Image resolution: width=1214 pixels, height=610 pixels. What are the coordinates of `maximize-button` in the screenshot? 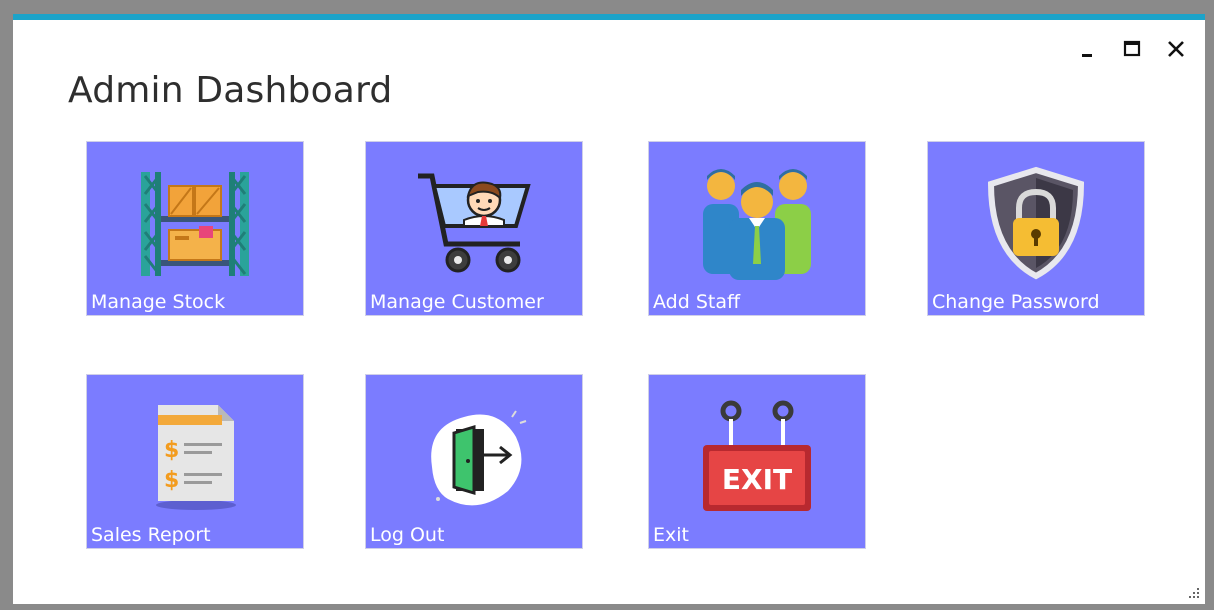 It's located at (1132, 50).